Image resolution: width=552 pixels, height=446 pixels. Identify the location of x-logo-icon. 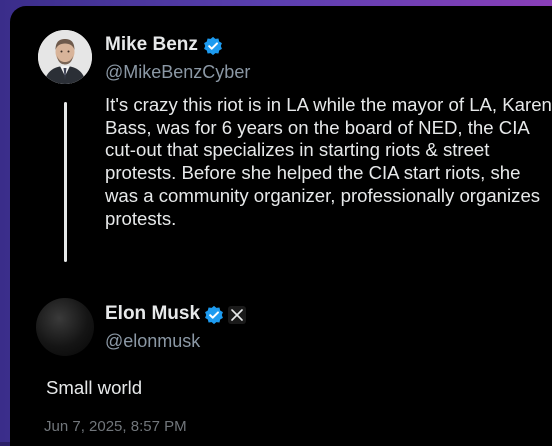
(237, 315).